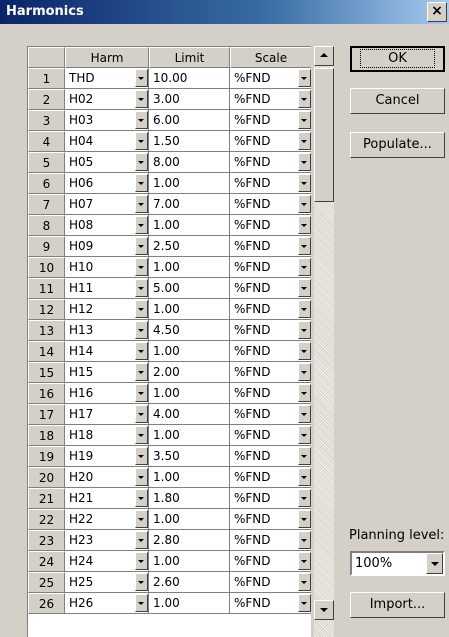 The height and width of the screenshot is (637, 449). I want to click on limit-cell: 2.60, so click(189, 582).